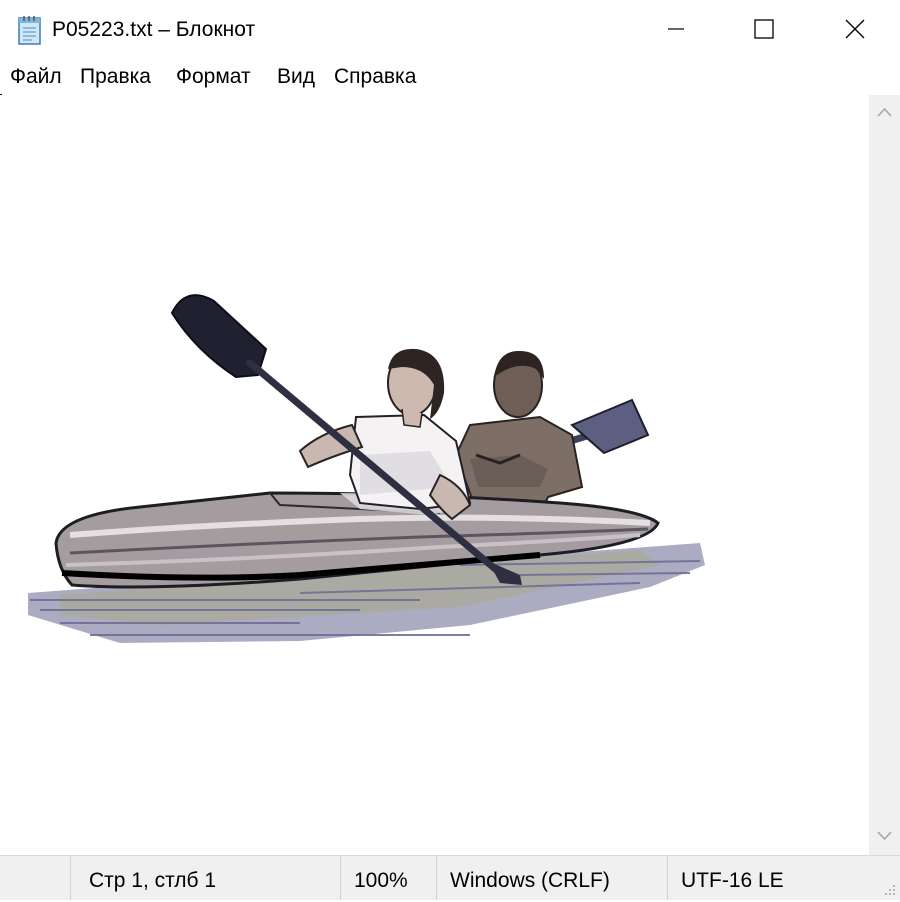 This screenshot has width=900, height=902. What do you see at coordinates (30, 30) in the screenshot?
I see `notepad-icon` at bounding box center [30, 30].